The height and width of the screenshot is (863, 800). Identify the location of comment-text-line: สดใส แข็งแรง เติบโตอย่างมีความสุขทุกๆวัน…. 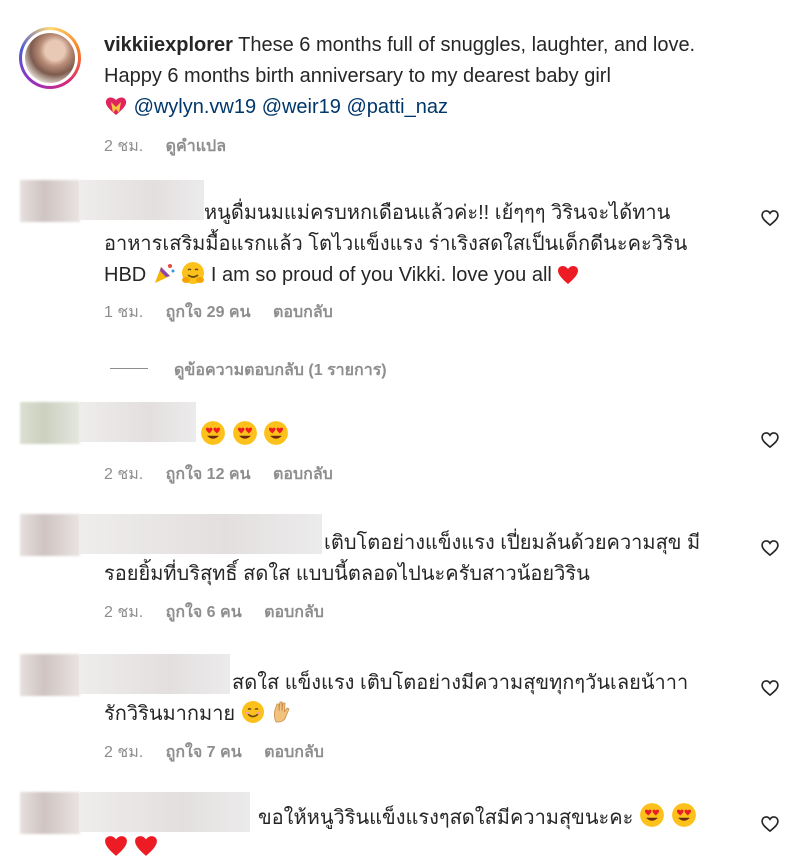
(460, 683).